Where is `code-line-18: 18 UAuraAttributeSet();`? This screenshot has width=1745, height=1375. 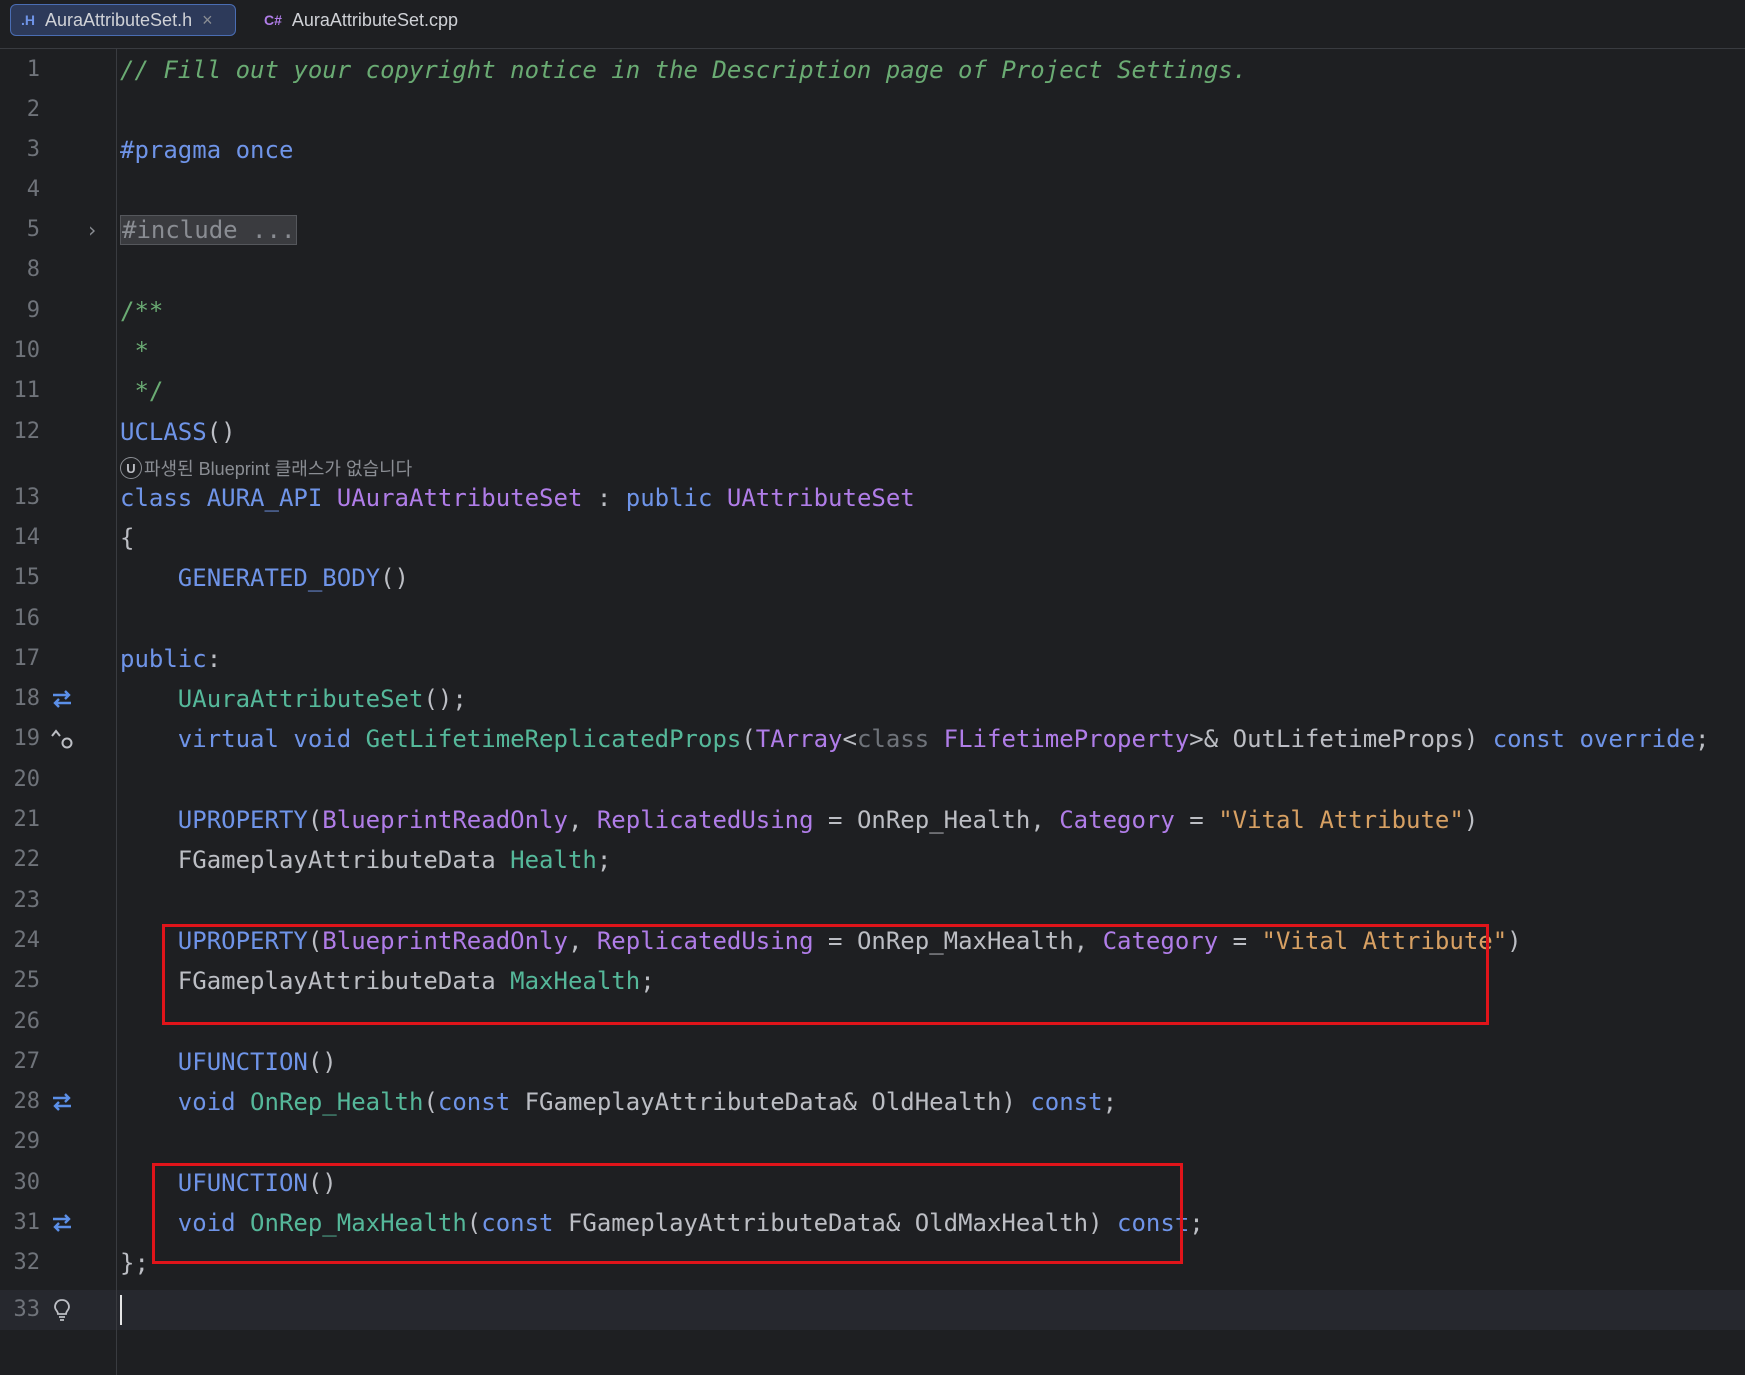
code-line-18: 18 UAuraAttributeSet(); is located at coordinates (872, 699).